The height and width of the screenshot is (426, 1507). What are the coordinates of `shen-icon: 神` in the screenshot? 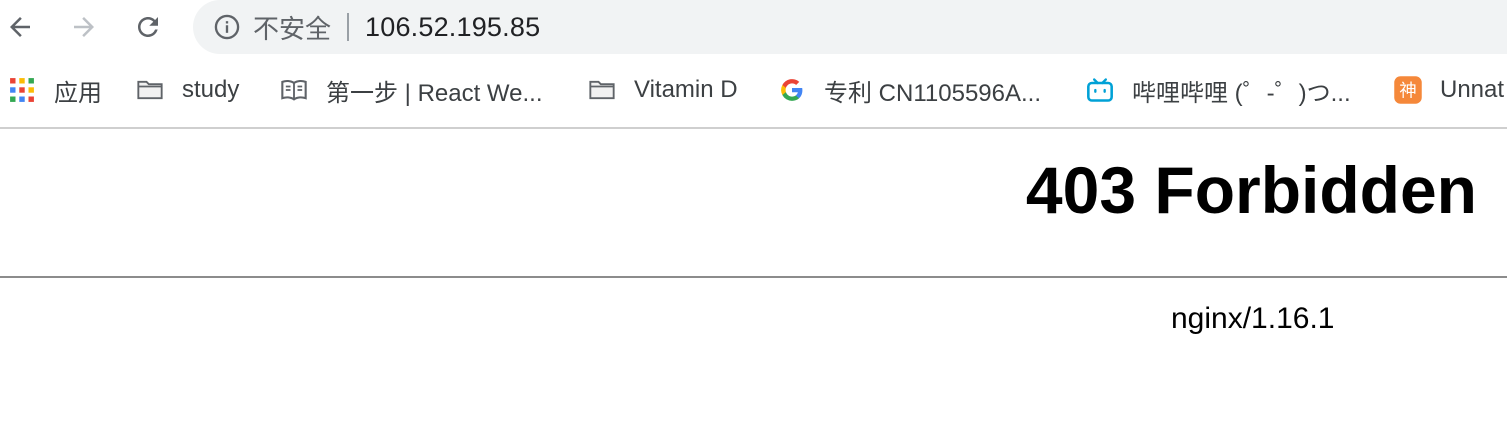 It's located at (1408, 90).